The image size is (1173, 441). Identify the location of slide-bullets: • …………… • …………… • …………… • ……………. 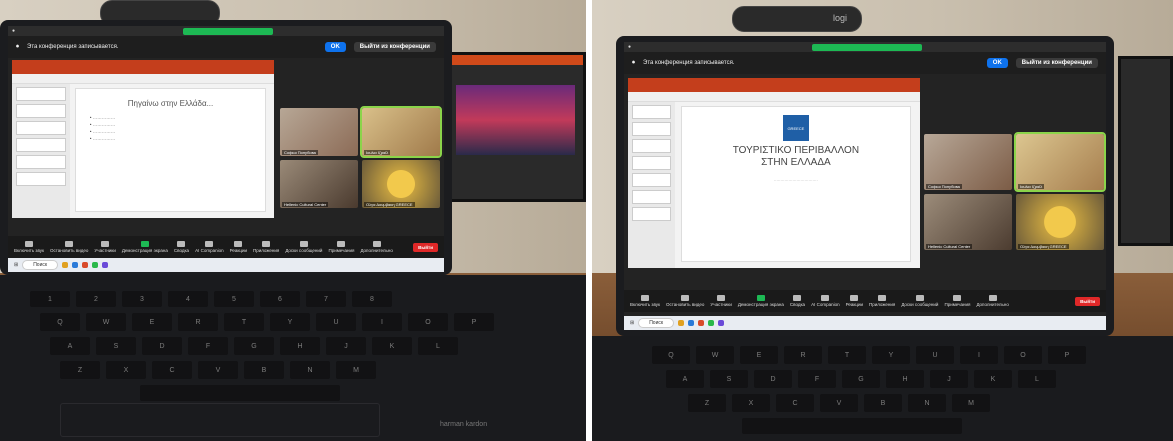
(102, 128).